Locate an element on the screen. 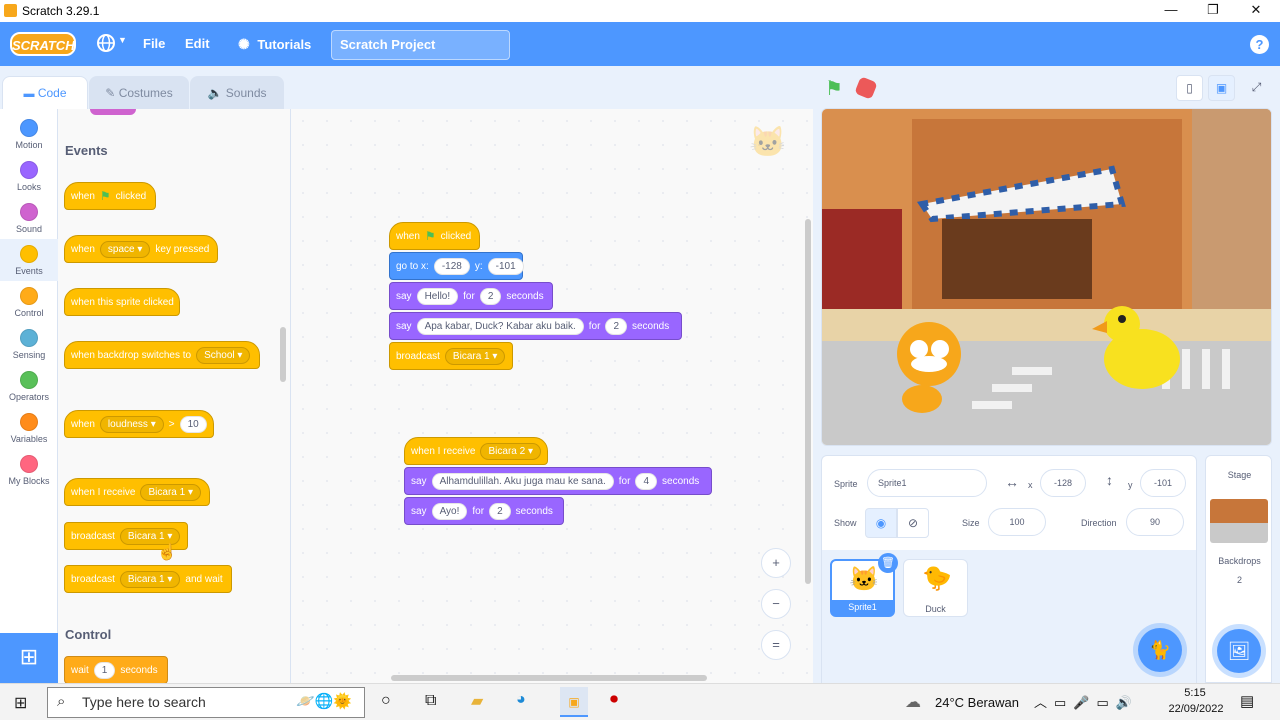  category-sound: Sound is located at coordinates (29, 218).